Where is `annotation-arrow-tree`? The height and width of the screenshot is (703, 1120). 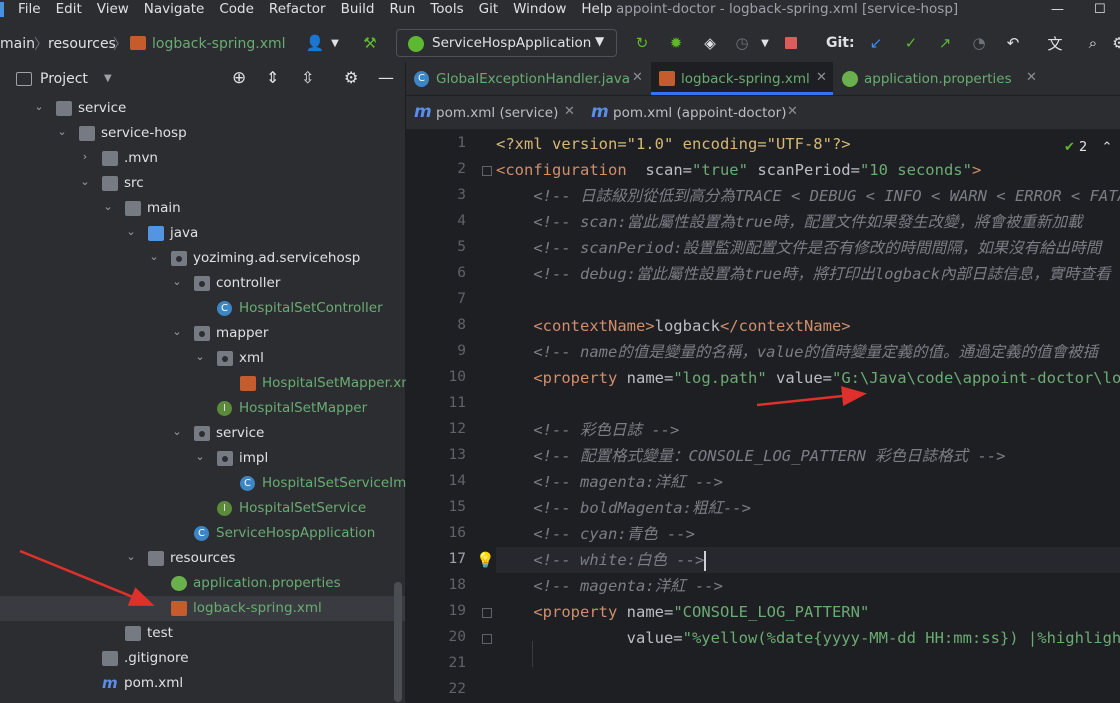
annotation-arrow-tree is located at coordinates (87, 577).